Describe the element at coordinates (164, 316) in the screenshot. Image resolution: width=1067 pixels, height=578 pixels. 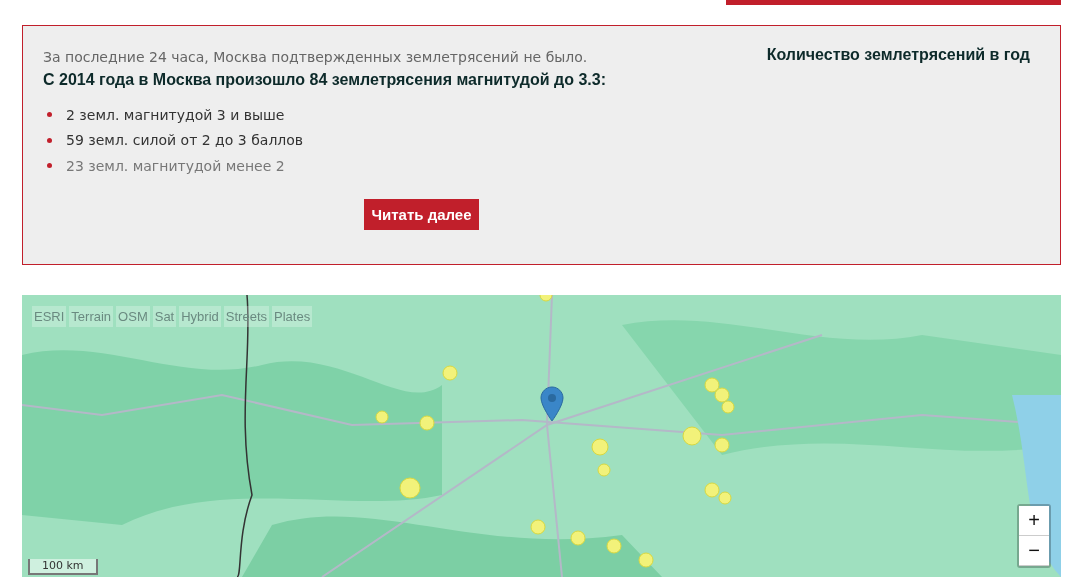
I see `map-layer-button: Sat` at that location.